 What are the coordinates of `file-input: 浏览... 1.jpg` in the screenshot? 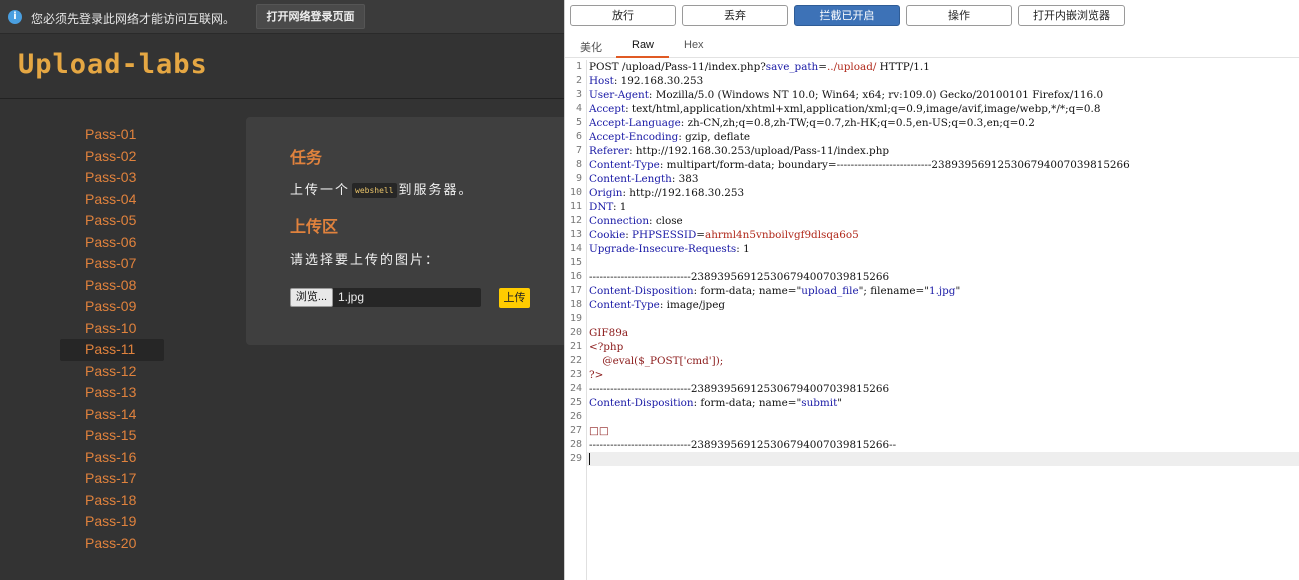 It's located at (385, 297).